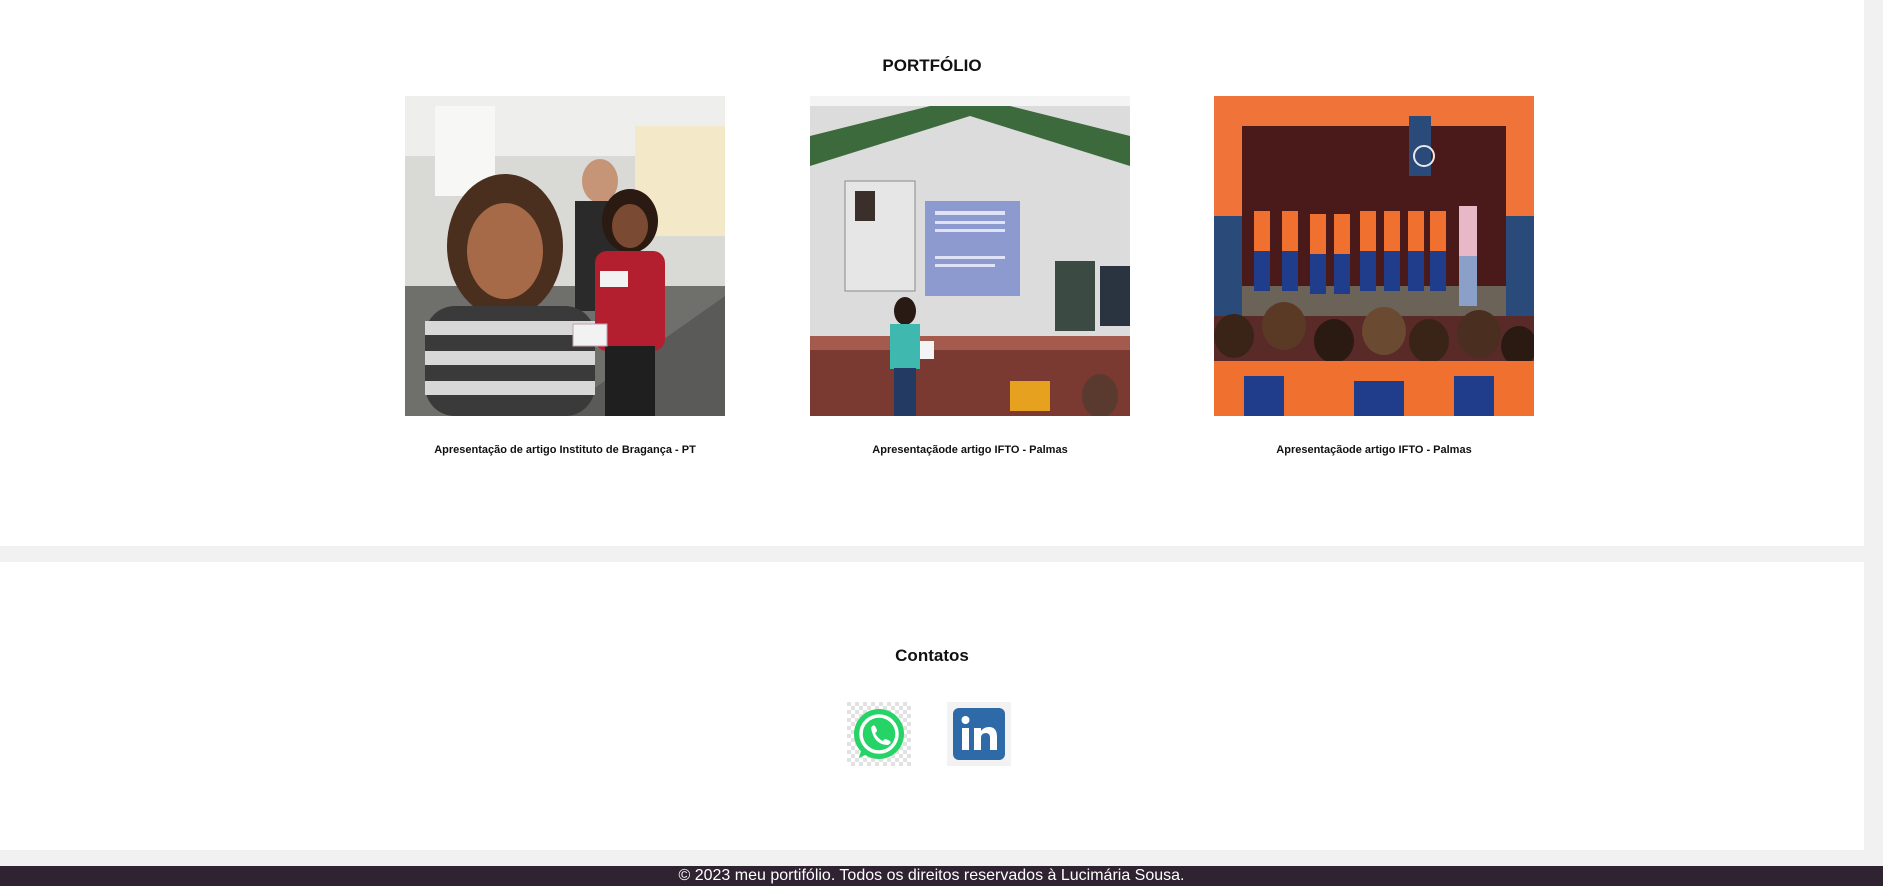  I want to click on selfie-photo, so click(565, 256).